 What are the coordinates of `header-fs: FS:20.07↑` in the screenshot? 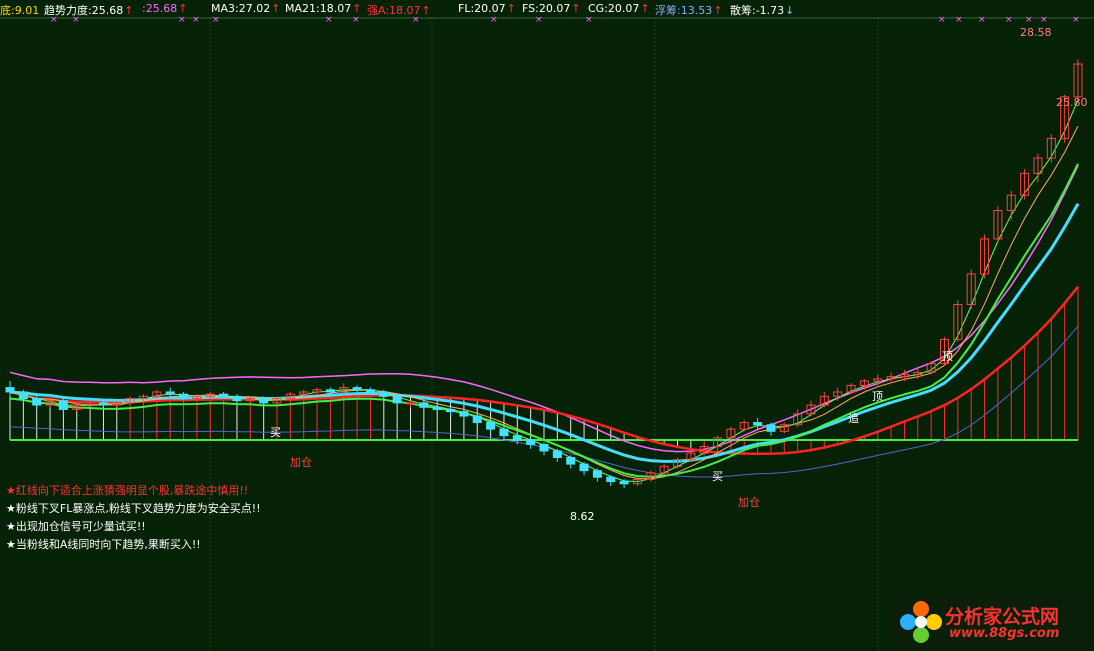 It's located at (551, 8).